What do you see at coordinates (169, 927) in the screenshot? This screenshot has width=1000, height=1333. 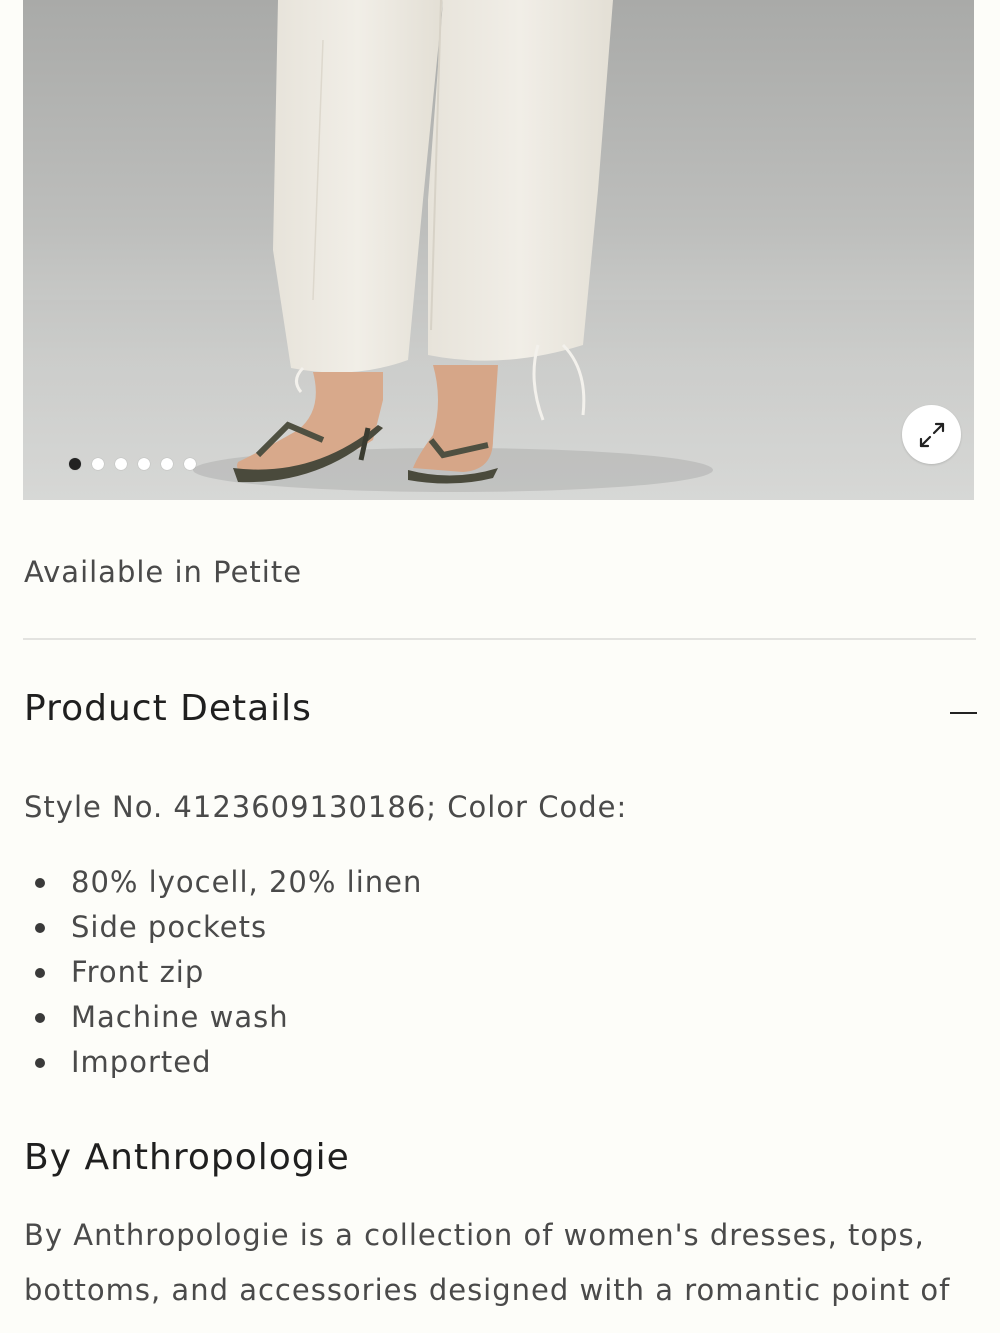 I see `feature-text: Side pockets` at bounding box center [169, 927].